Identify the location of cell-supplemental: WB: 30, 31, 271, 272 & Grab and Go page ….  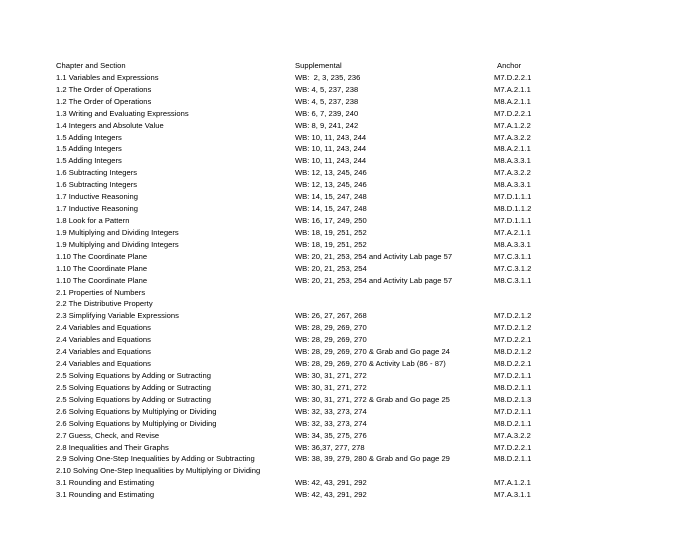
(372, 399).